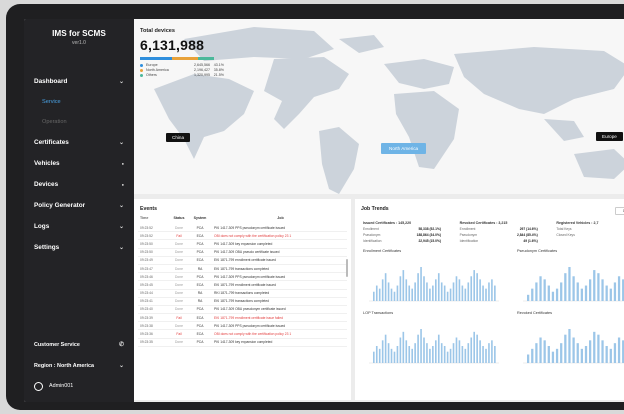 The height and width of the screenshot is (414, 624). What do you see at coordinates (79, 142) in the screenshot?
I see `sidebar-item-certificates: Certificates ⌄` at bounding box center [79, 142].